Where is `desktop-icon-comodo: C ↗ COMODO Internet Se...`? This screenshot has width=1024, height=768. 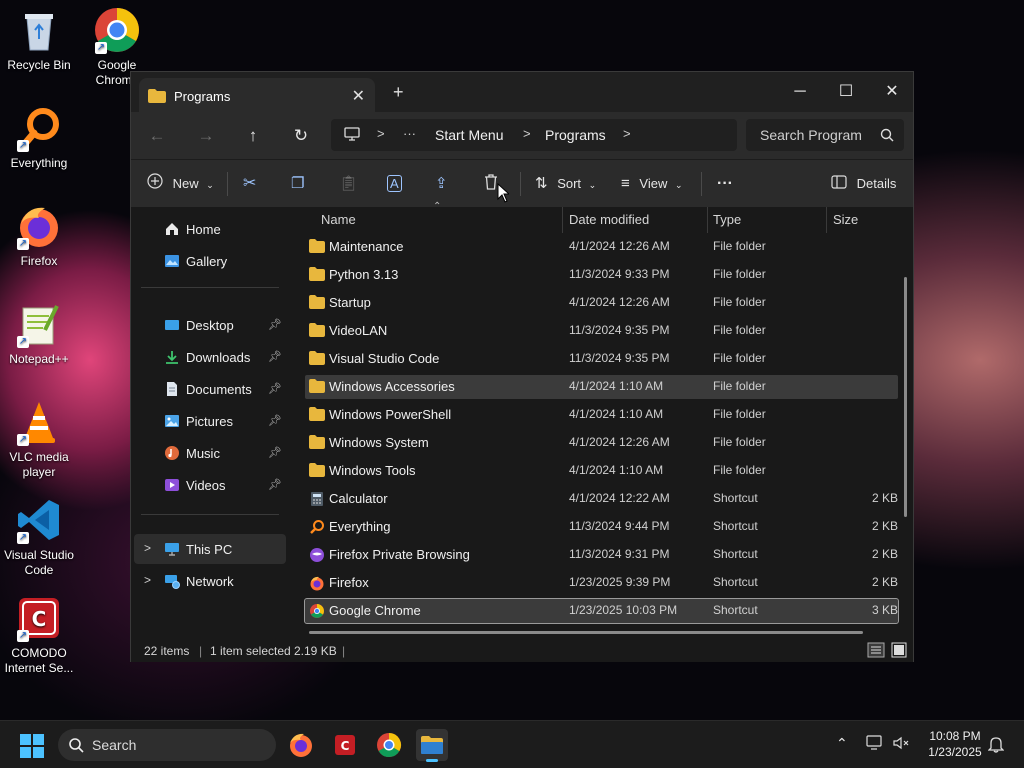 desktop-icon-comodo: C ↗ COMODO Internet Se... is located at coordinates (39, 635).